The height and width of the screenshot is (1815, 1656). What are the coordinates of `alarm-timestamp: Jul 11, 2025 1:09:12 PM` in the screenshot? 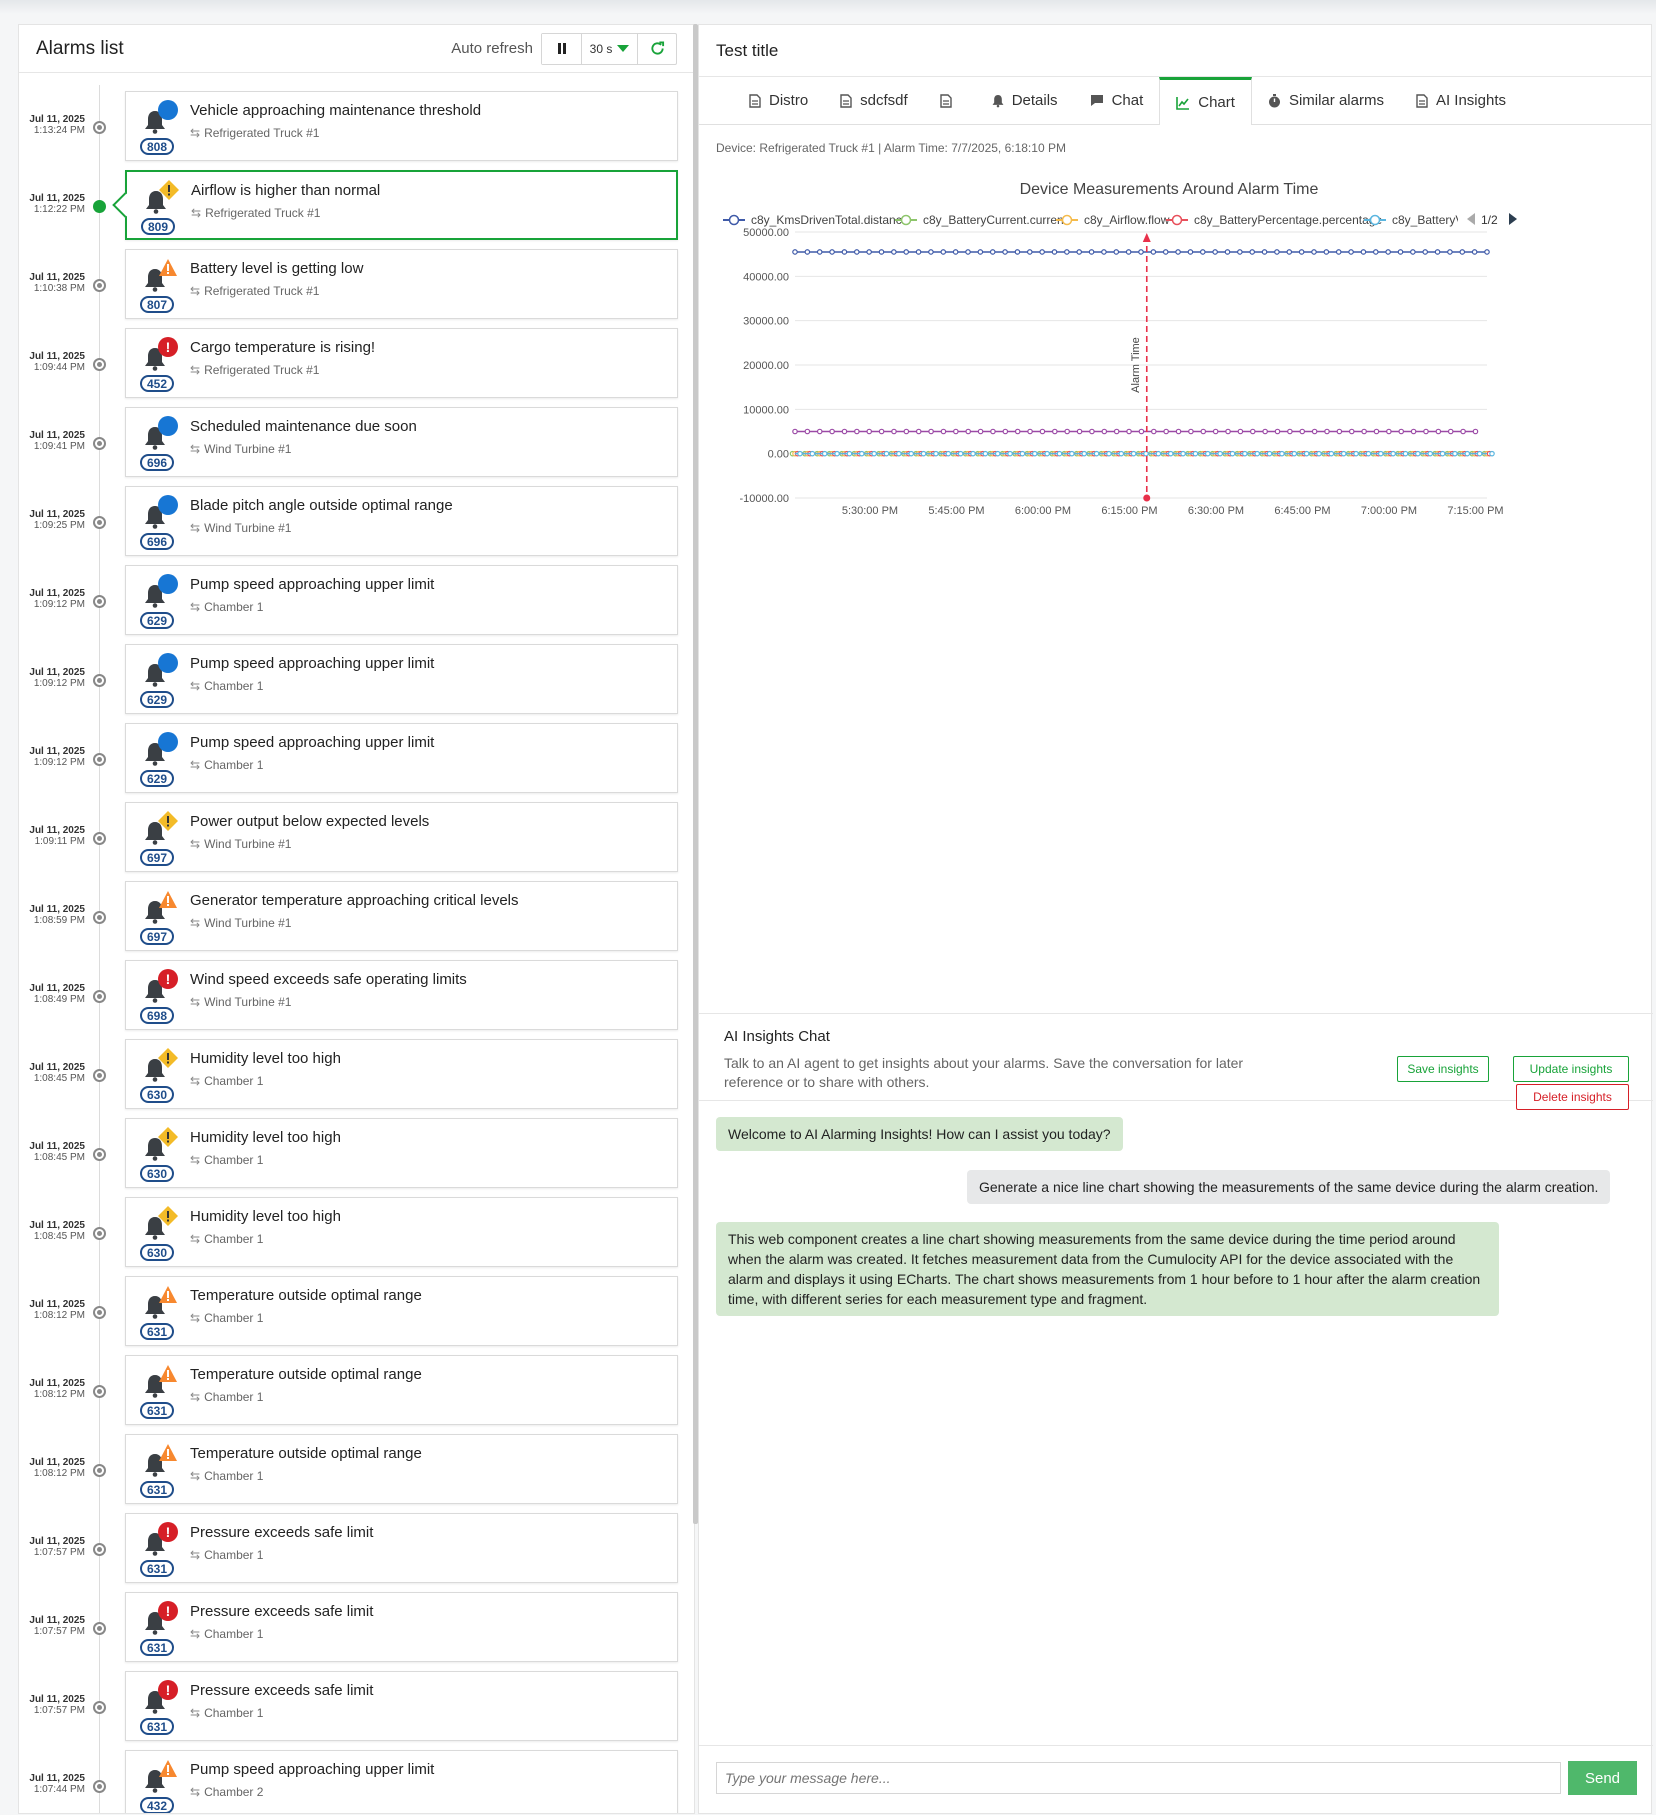 It's located at (54, 599).